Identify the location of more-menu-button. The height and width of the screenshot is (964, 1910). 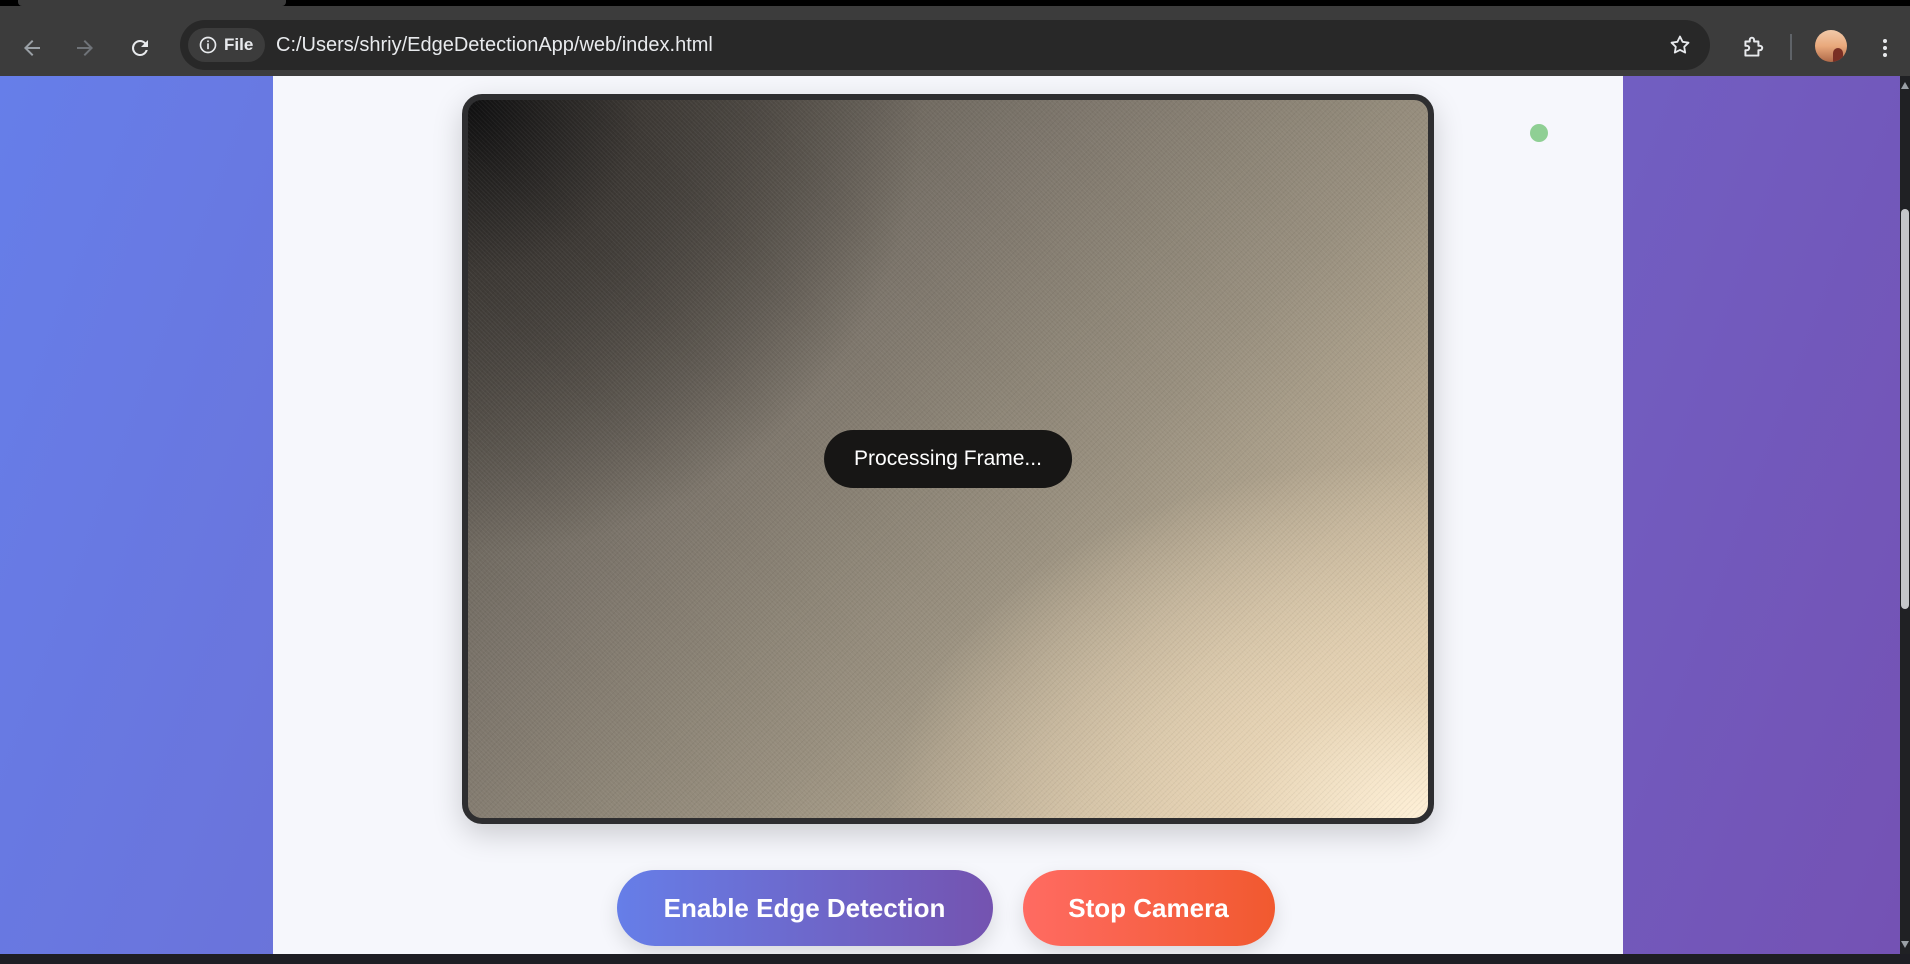
(1885, 48).